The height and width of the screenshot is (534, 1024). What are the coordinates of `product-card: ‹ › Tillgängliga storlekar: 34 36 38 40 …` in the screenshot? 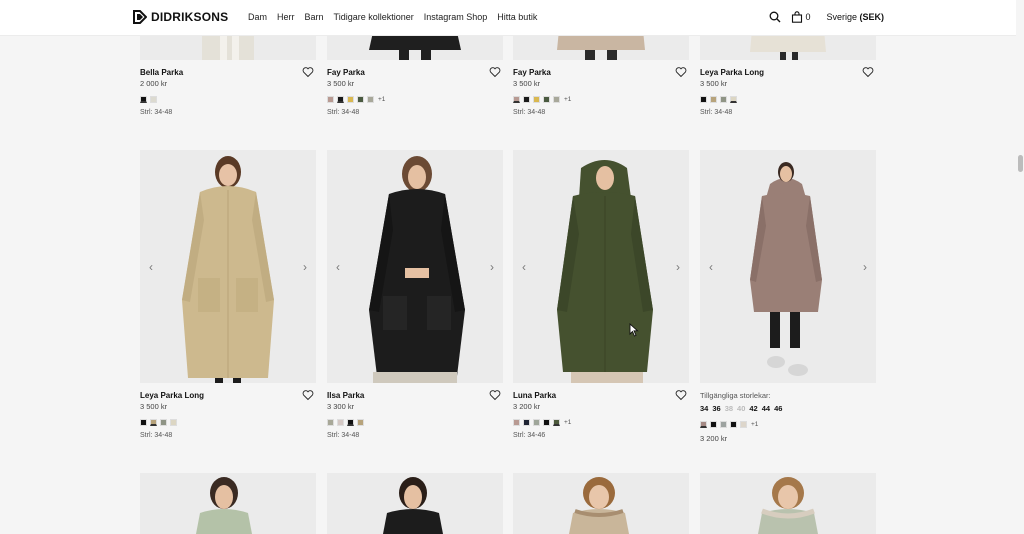 It's located at (788, 296).